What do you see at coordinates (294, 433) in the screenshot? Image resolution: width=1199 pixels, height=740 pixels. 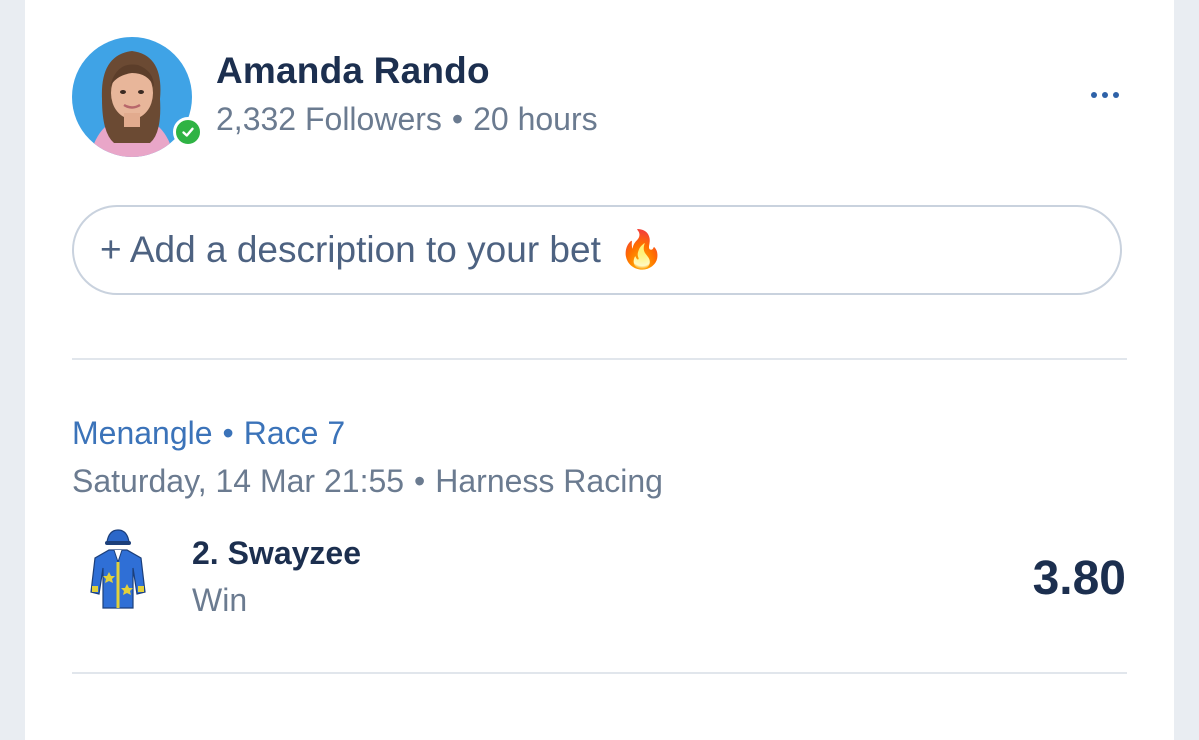 I see `race-number: Race 7` at bounding box center [294, 433].